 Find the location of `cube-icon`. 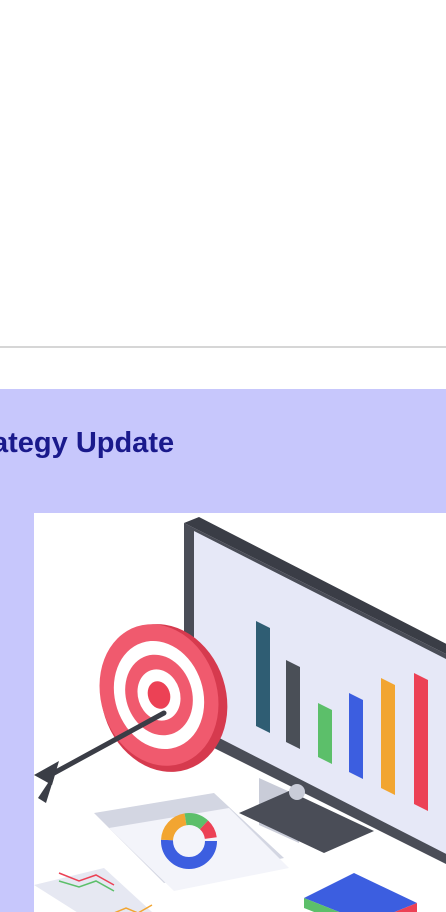

cube-icon is located at coordinates (360, 892).